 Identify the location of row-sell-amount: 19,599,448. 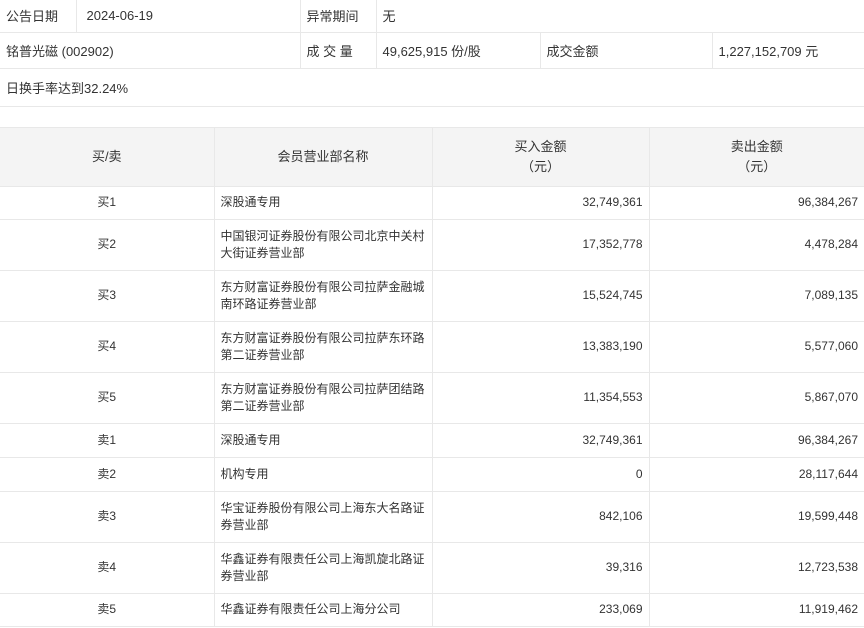
(756, 516).